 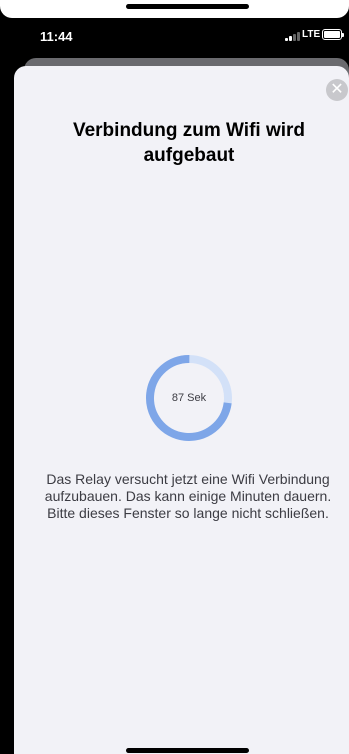 What do you see at coordinates (294, 36) in the screenshot?
I see `signal-icon` at bounding box center [294, 36].